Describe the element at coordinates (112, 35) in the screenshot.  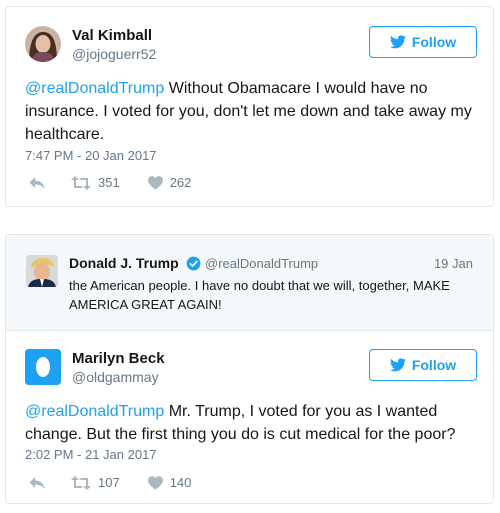
I see `user-name: Val Kimball` at that location.